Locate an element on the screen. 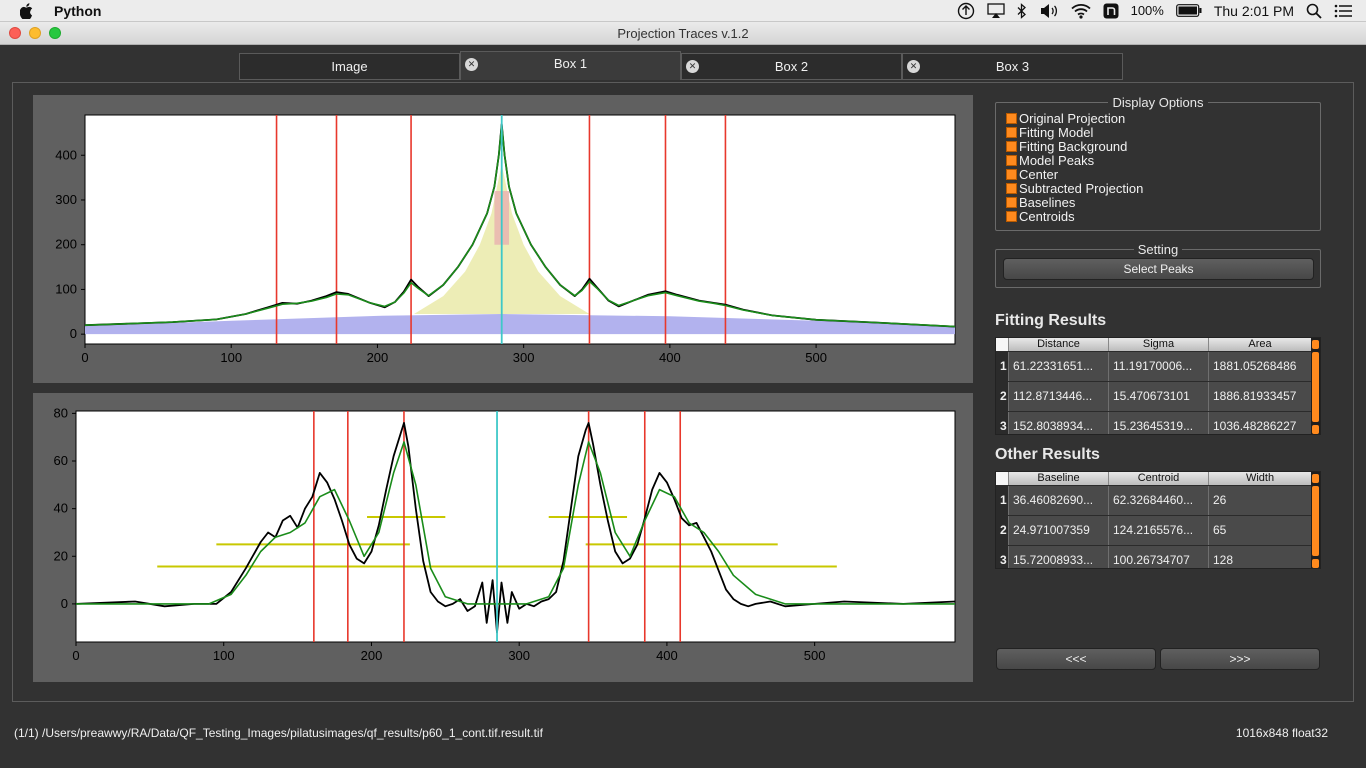 The width and height of the screenshot is (1366, 768). table-row: 3 15.72008933... 100.26734707 128 is located at coordinates (1154, 557).